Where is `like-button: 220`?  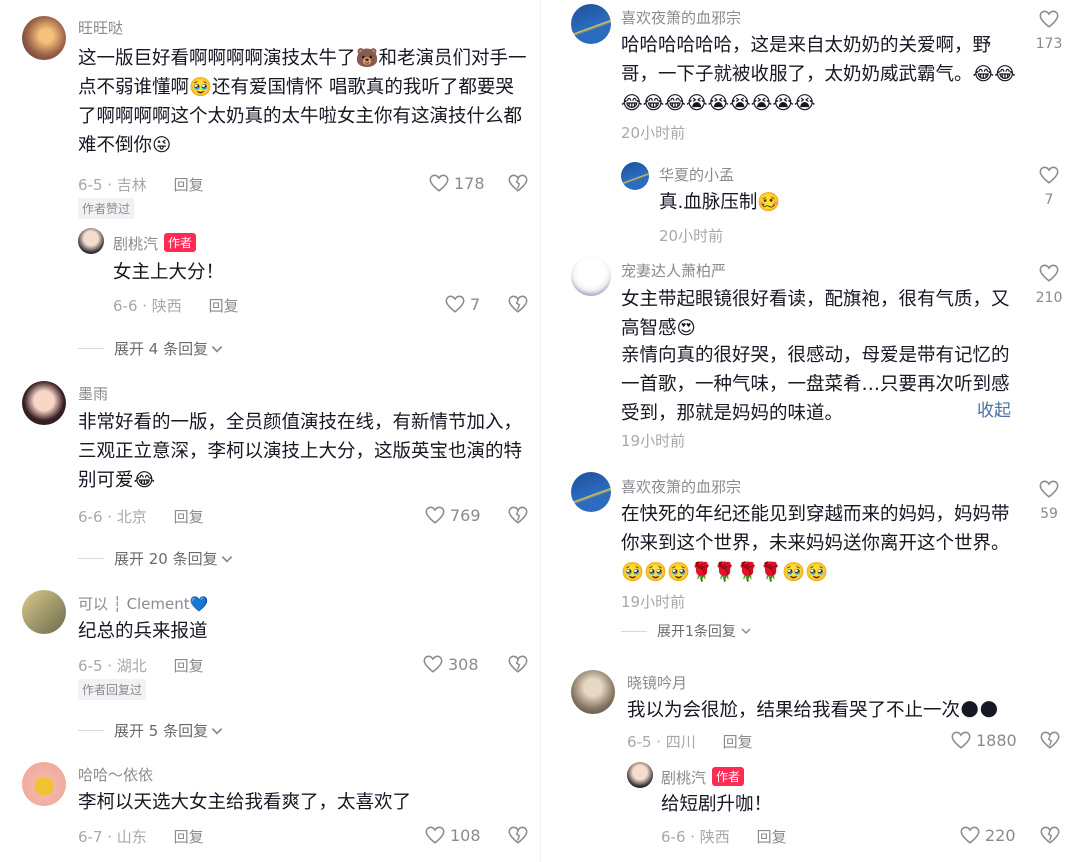
like-button: 220 is located at coordinates (987, 835).